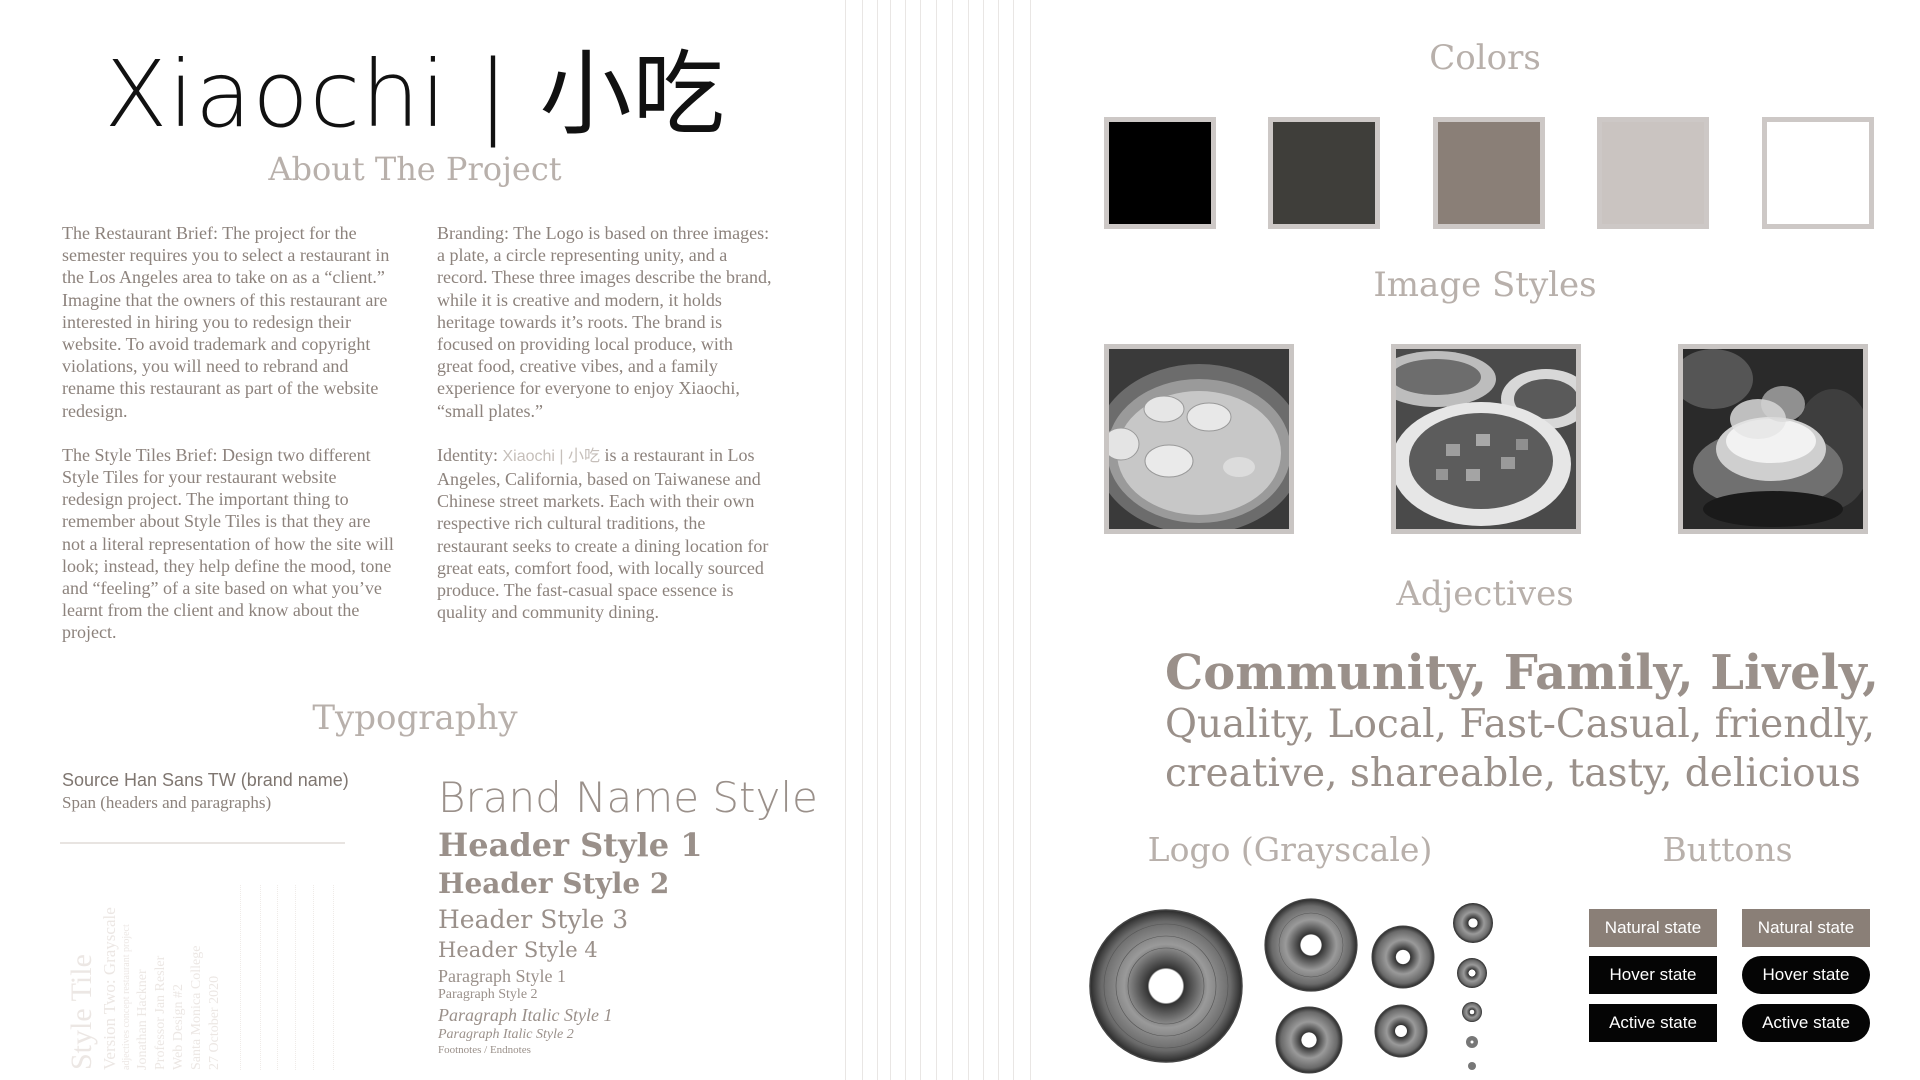 Image resolution: width=1920 pixels, height=1080 pixels. Describe the element at coordinates (126, 997) in the screenshot. I see `style-tile-concept: adjectives concept restaurant project` at that location.